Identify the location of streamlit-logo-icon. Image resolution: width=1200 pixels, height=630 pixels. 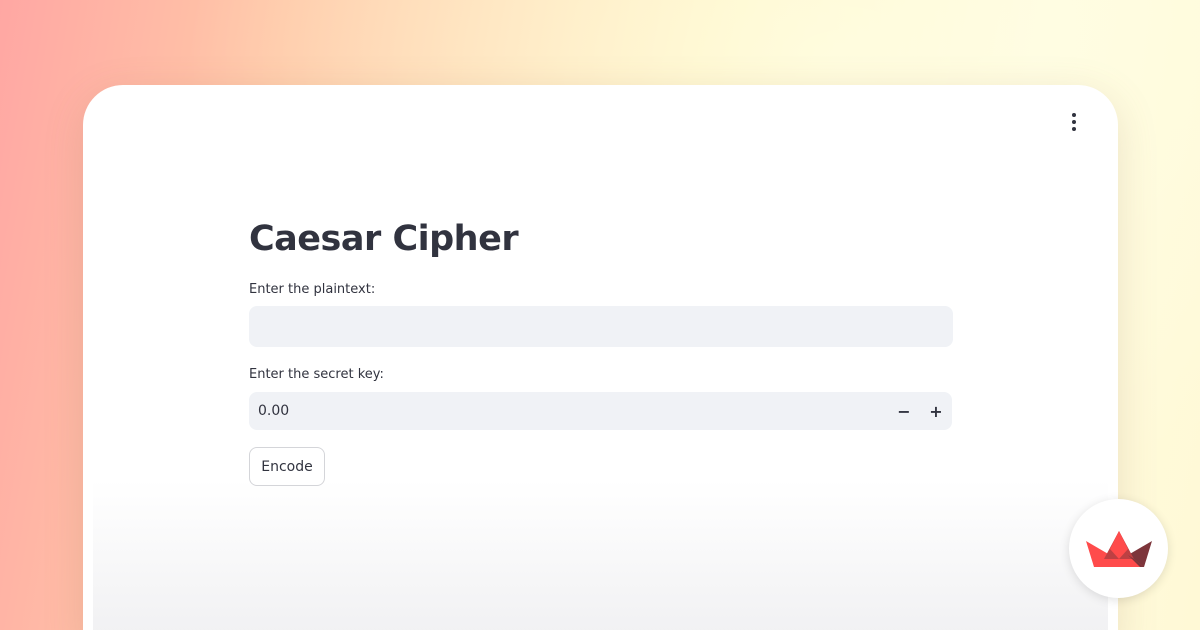
(1118, 548).